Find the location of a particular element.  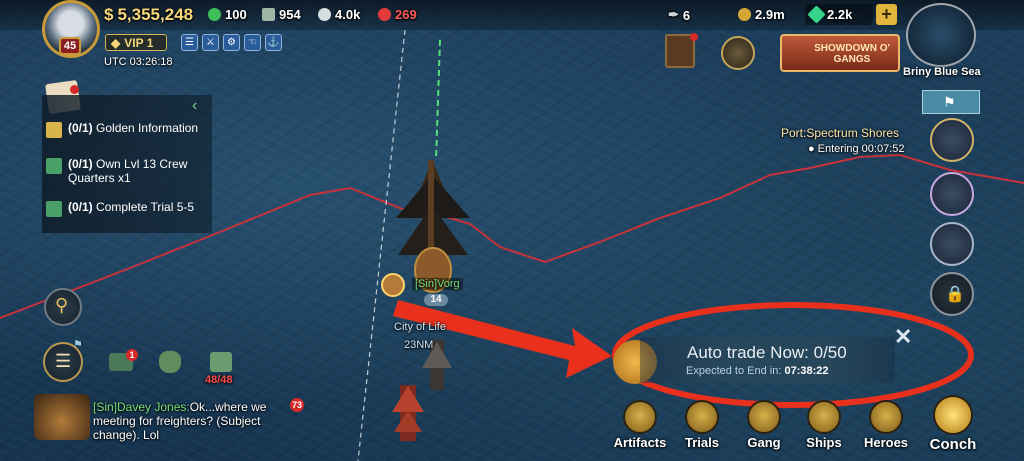

nav-conch: Conch is located at coordinates (953, 424).